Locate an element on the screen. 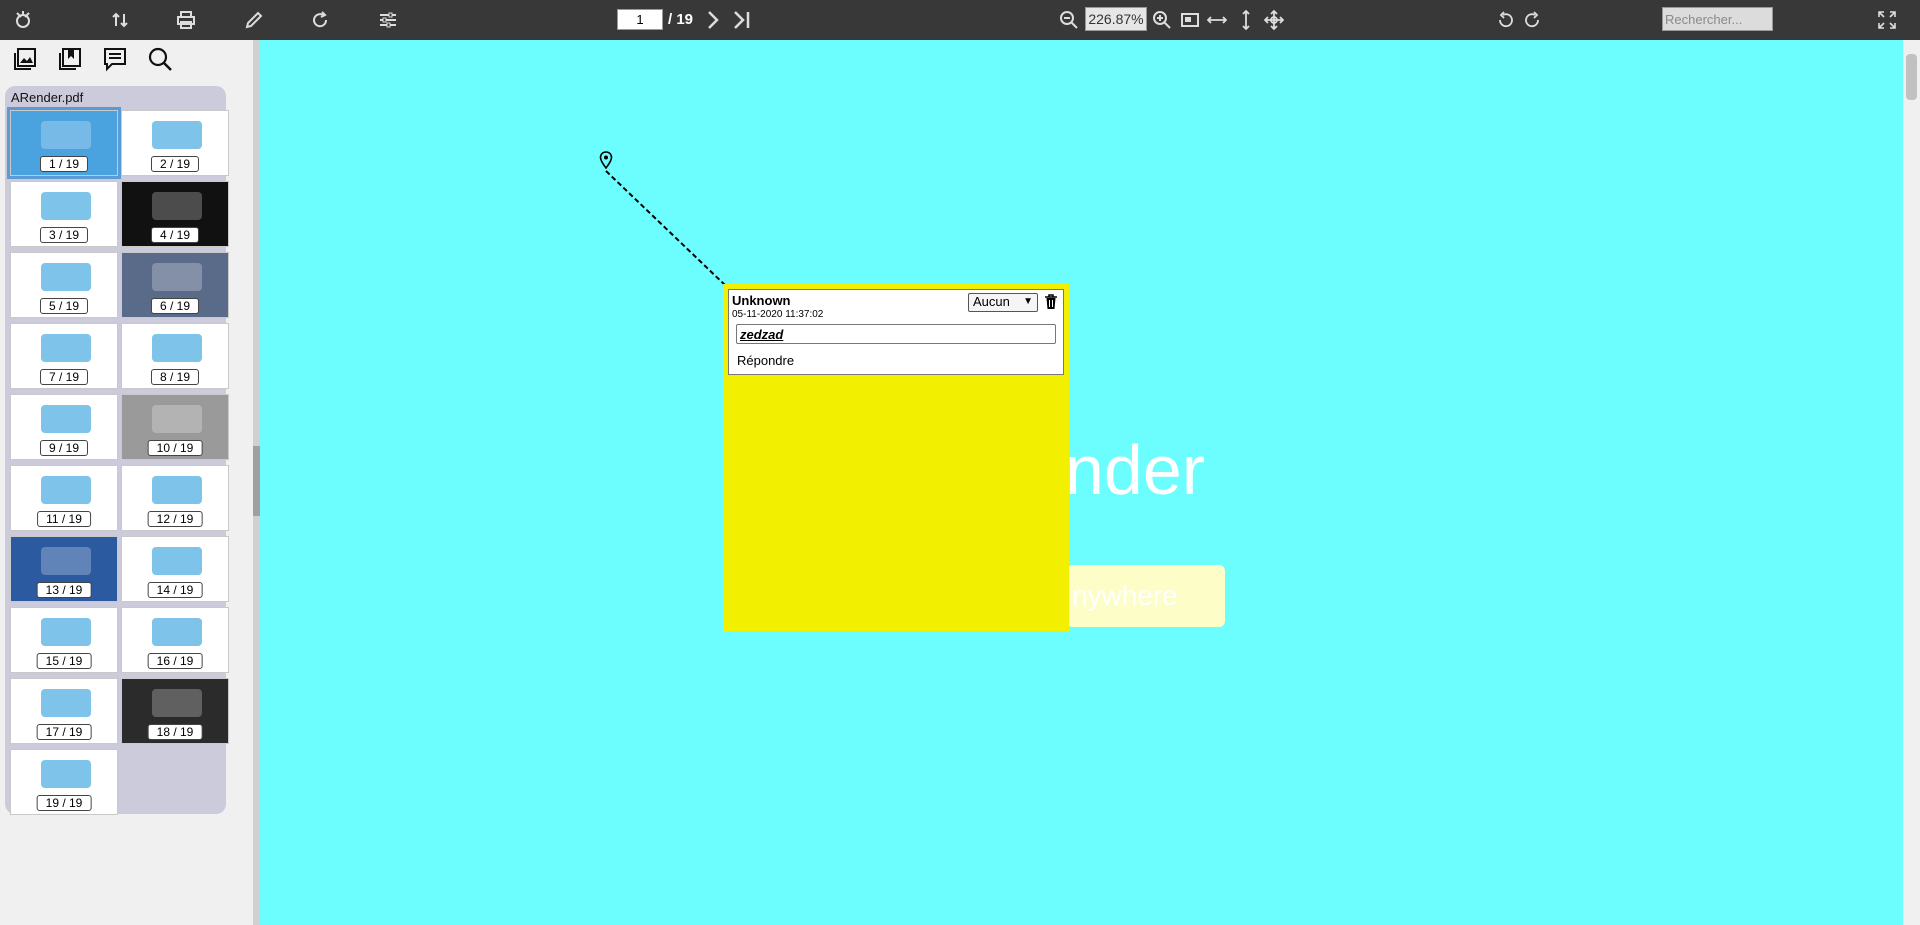 The width and height of the screenshot is (1920, 925). thumbnail-label: 9 / 19 is located at coordinates (64, 448).